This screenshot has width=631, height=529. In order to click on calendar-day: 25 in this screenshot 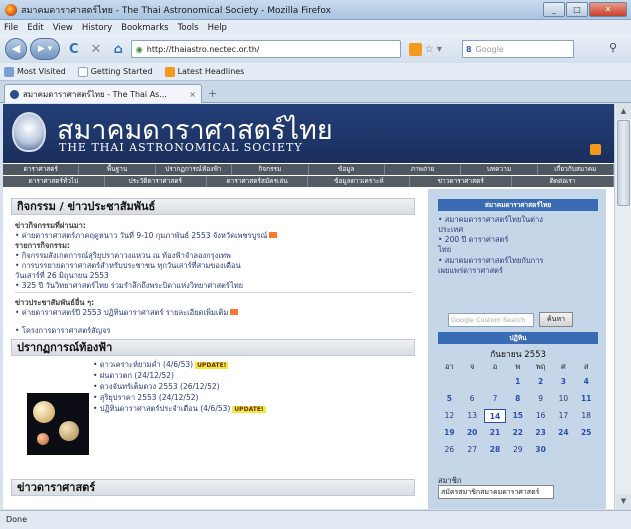, I will do `click(586, 433)`.